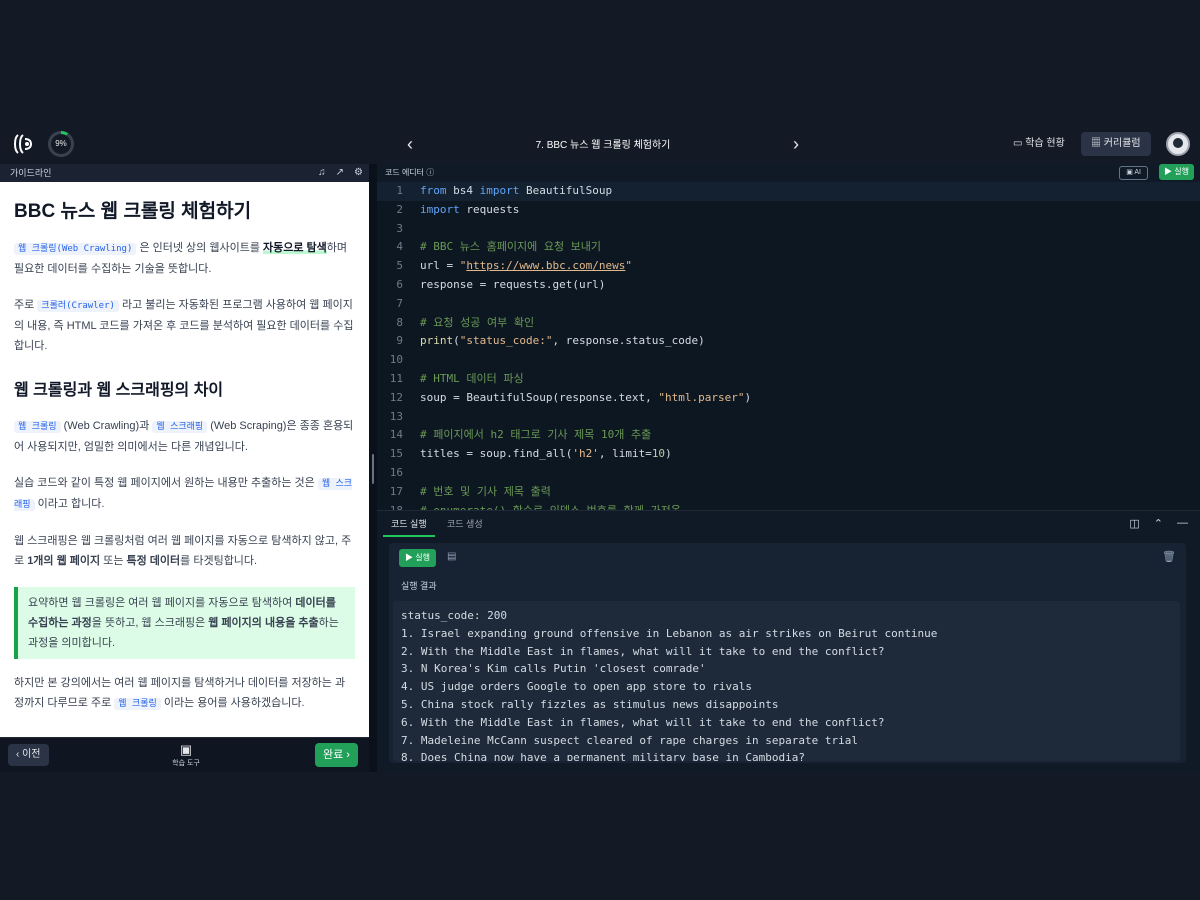  Describe the element at coordinates (430, 172) in the screenshot. I see `info-icon: ⓘ` at that location.